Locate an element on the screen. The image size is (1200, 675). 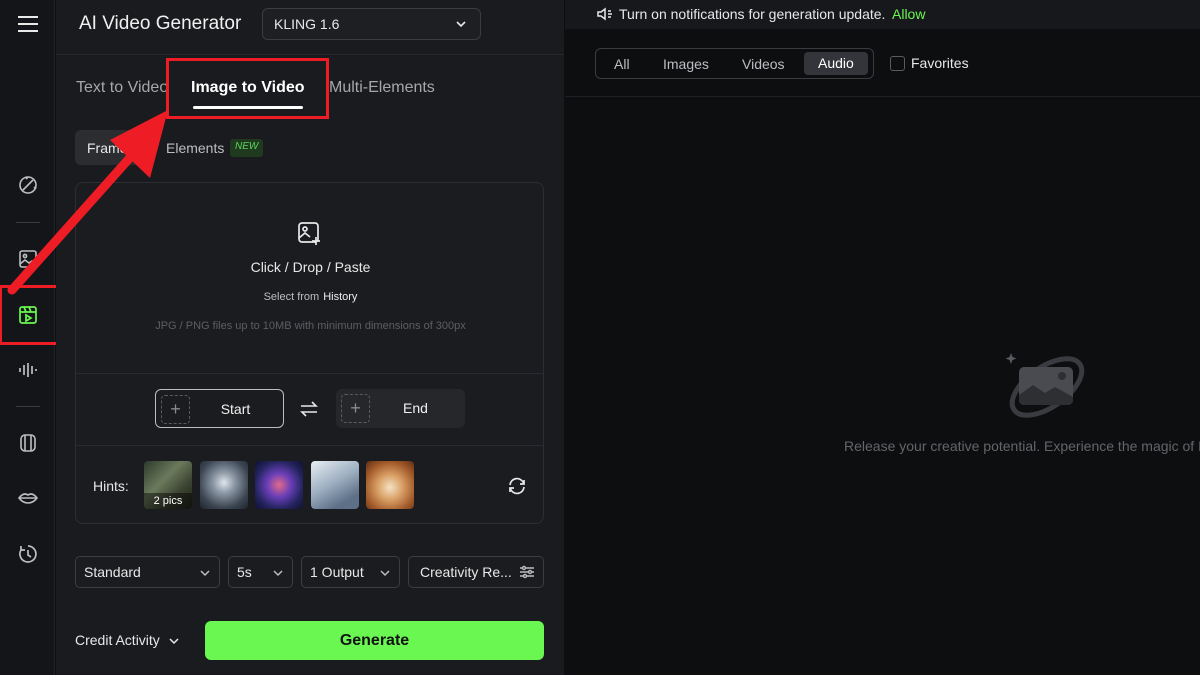
image-icon is located at coordinates (28, 259).